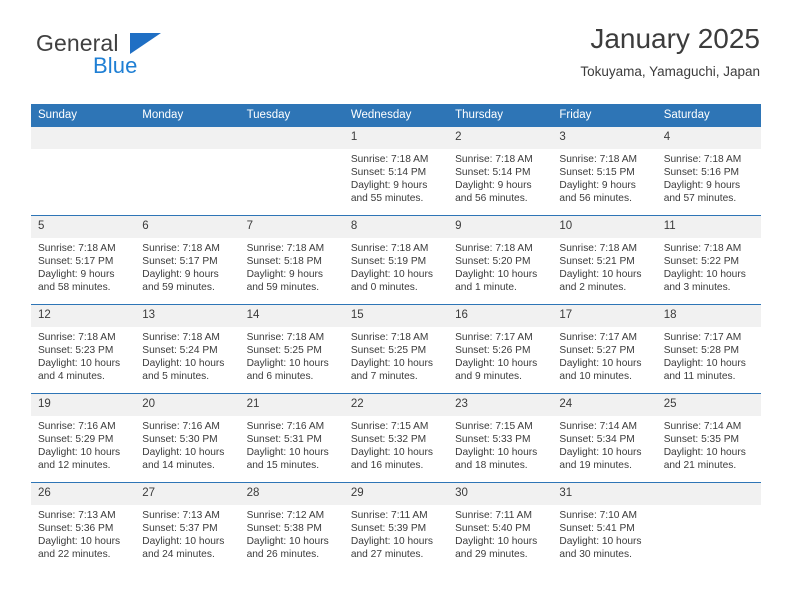  What do you see at coordinates (287, 370) in the screenshot?
I see `daylight-text: Daylight: 10 hours and 6 minutes.` at bounding box center [287, 370].